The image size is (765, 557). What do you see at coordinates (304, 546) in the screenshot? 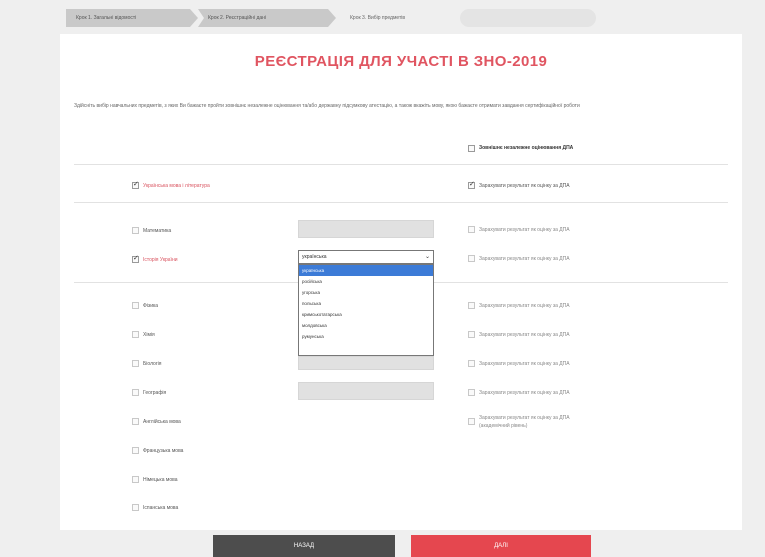
I see `back-button: НАЗАД` at bounding box center [304, 546].